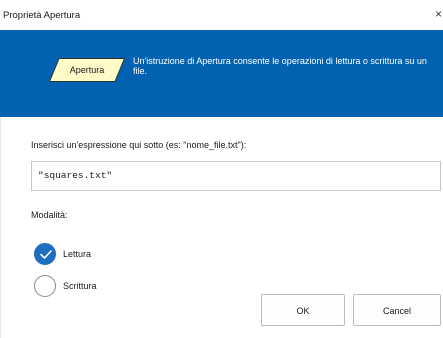  I want to click on close-icon: ×, so click(435, 14).